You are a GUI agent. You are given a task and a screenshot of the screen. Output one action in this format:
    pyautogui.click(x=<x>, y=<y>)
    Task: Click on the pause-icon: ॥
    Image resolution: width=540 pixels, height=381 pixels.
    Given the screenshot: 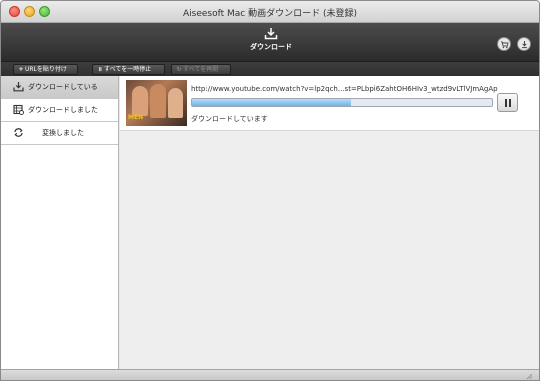 What is the action you would take?
    pyautogui.click(x=100, y=69)
    